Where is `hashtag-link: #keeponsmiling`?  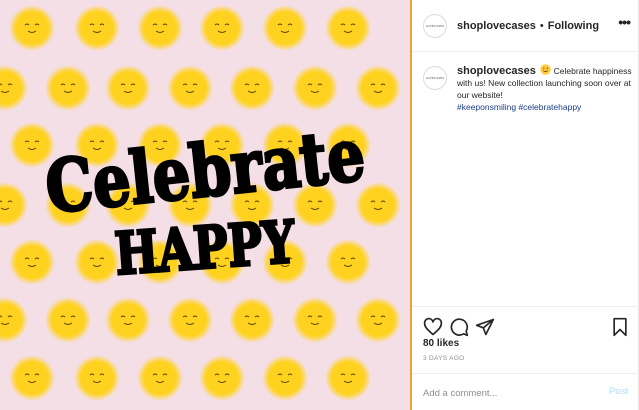
hashtag-link: #keeponsmiling is located at coordinates (486, 107).